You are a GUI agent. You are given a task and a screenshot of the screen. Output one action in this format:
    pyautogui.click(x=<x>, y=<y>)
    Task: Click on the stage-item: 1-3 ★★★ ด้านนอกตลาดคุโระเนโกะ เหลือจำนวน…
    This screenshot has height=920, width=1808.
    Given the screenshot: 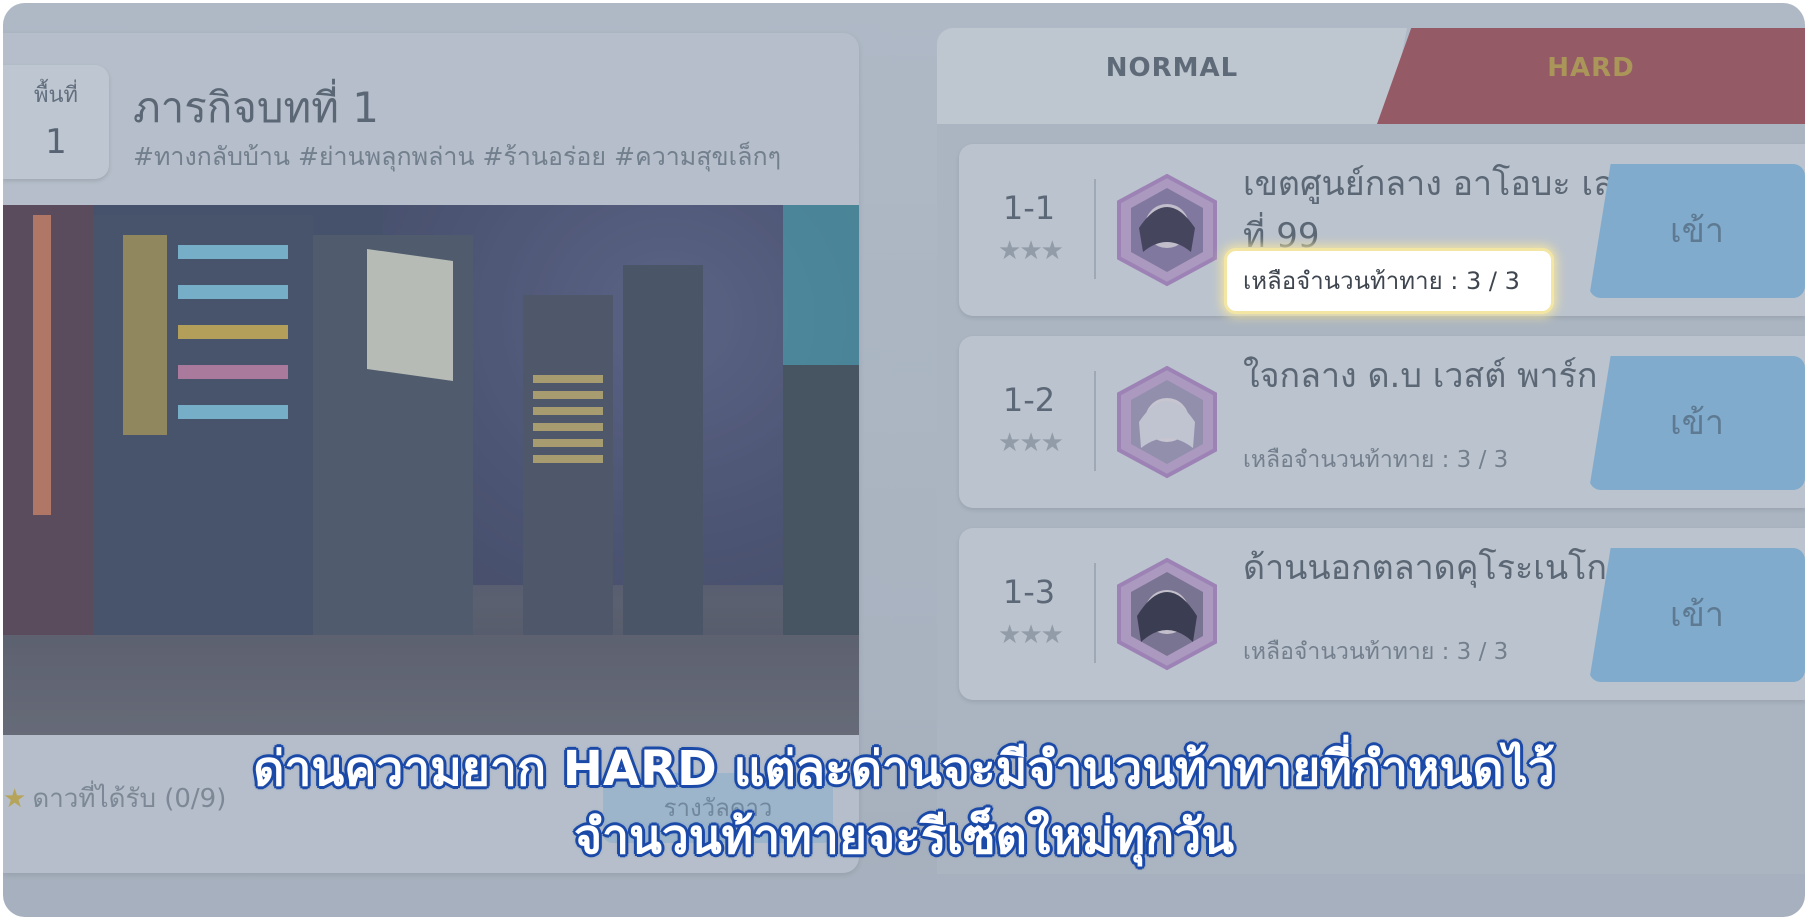 What is the action you would take?
    pyautogui.click(x=1382, y=614)
    